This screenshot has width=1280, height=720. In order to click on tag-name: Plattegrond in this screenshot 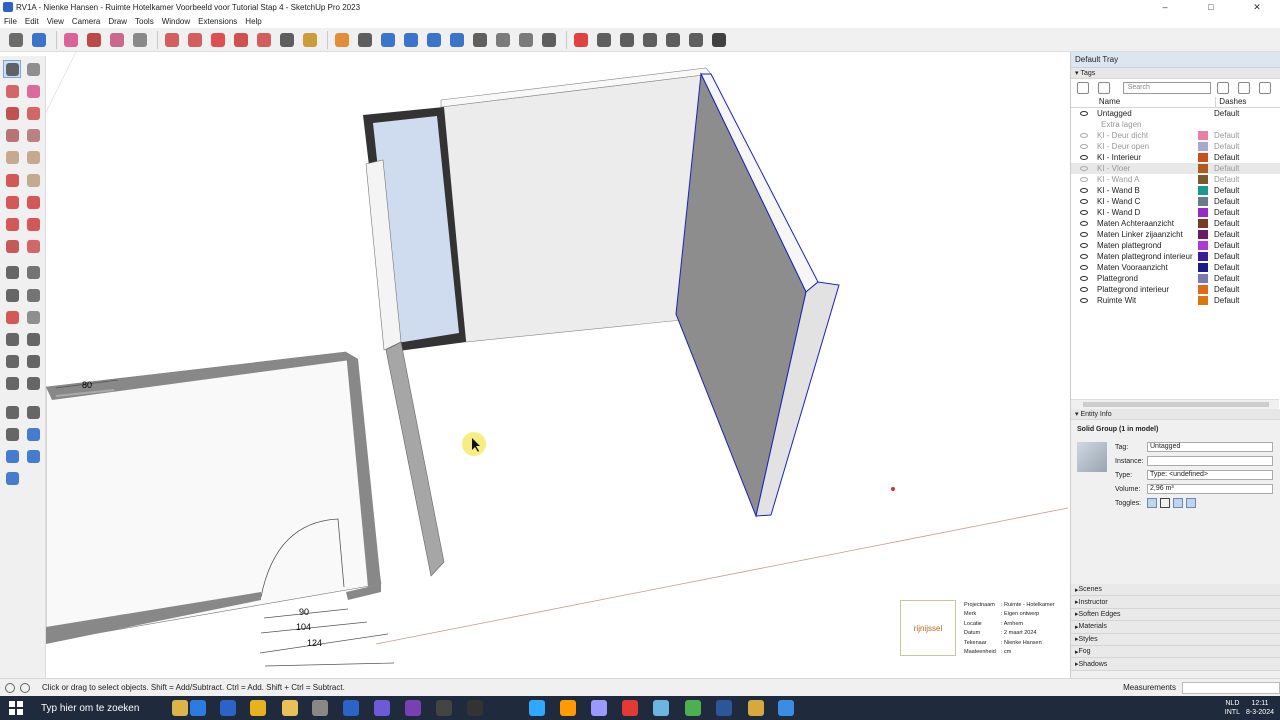, I will do `click(1146, 278)`.